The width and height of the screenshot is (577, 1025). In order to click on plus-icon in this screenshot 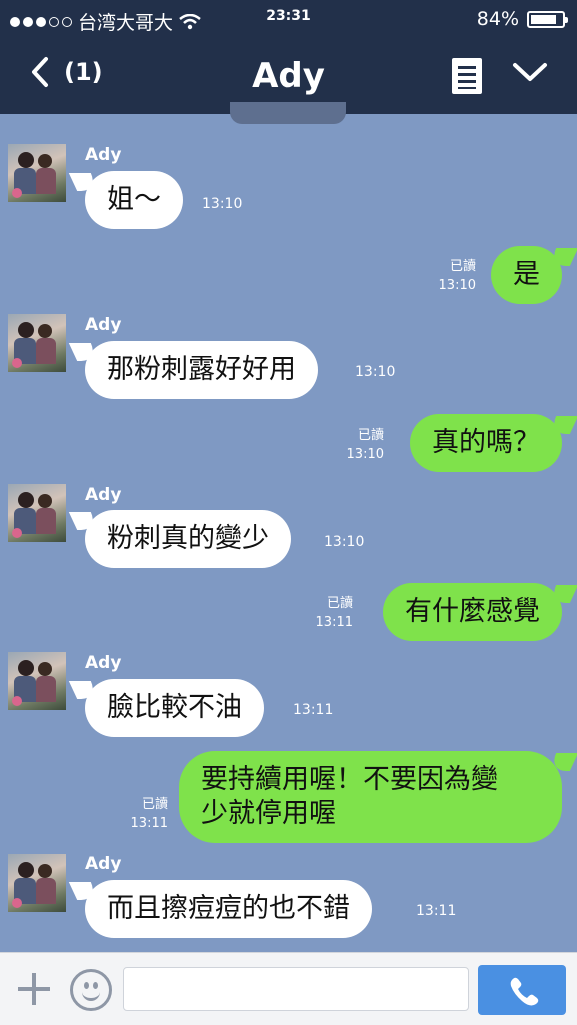, I will do `click(34, 989)`.